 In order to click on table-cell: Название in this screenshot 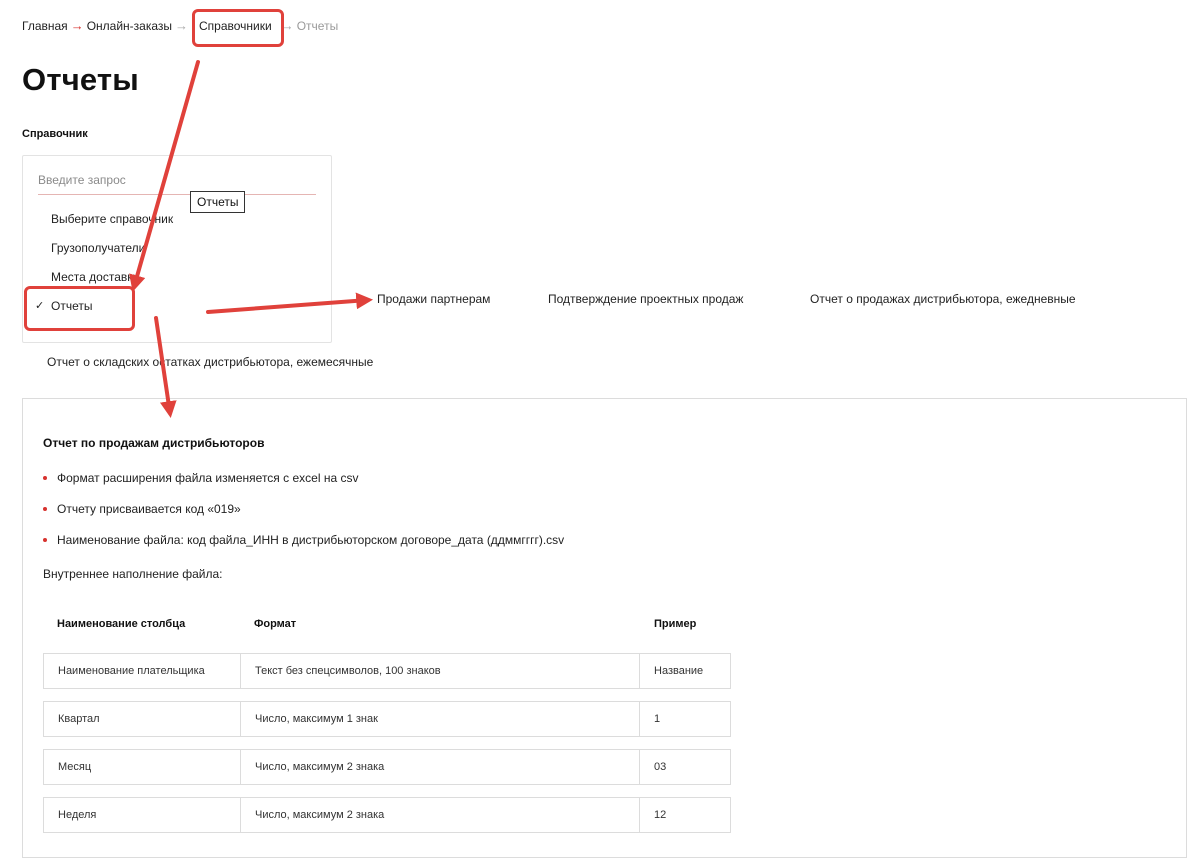, I will do `click(685, 671)`.